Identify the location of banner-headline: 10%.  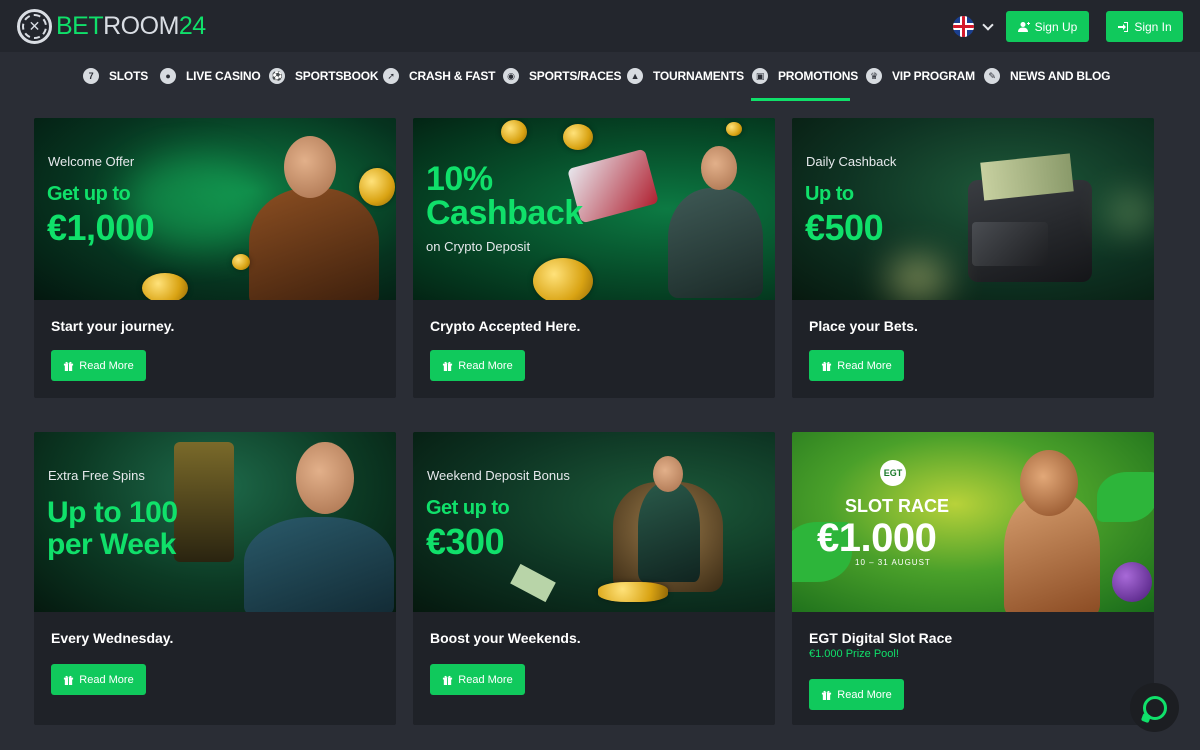
(459, 179).